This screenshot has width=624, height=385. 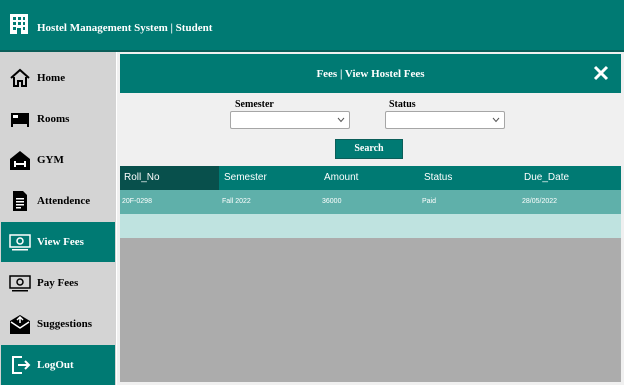 I want to click on nav-home-button: Home, so click(x=58, y=78).